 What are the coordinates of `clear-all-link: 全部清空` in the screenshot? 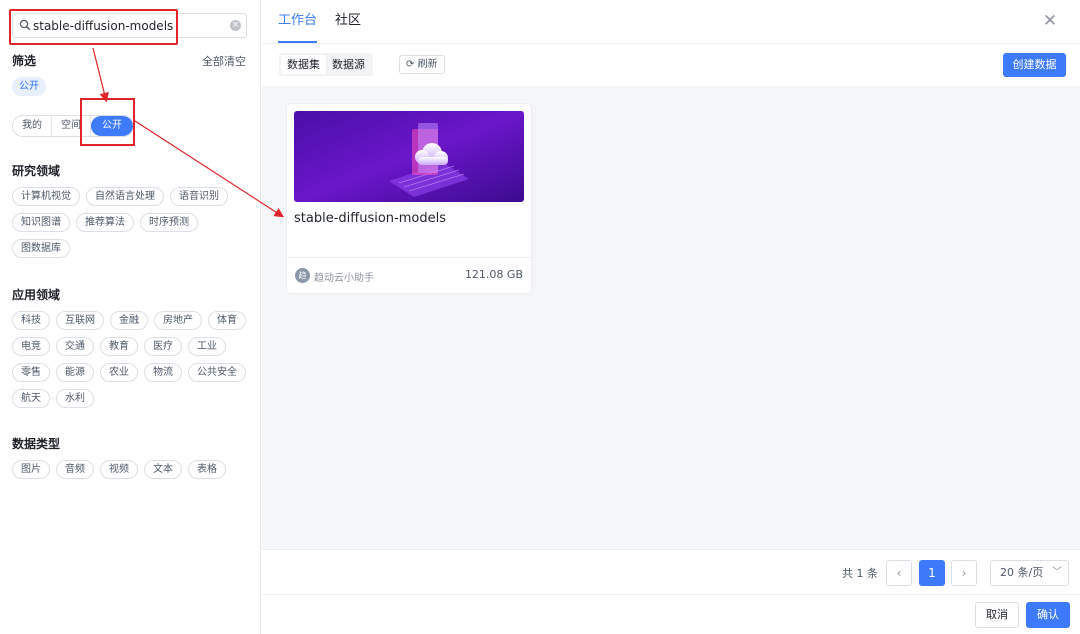 It's located at (224, 61).